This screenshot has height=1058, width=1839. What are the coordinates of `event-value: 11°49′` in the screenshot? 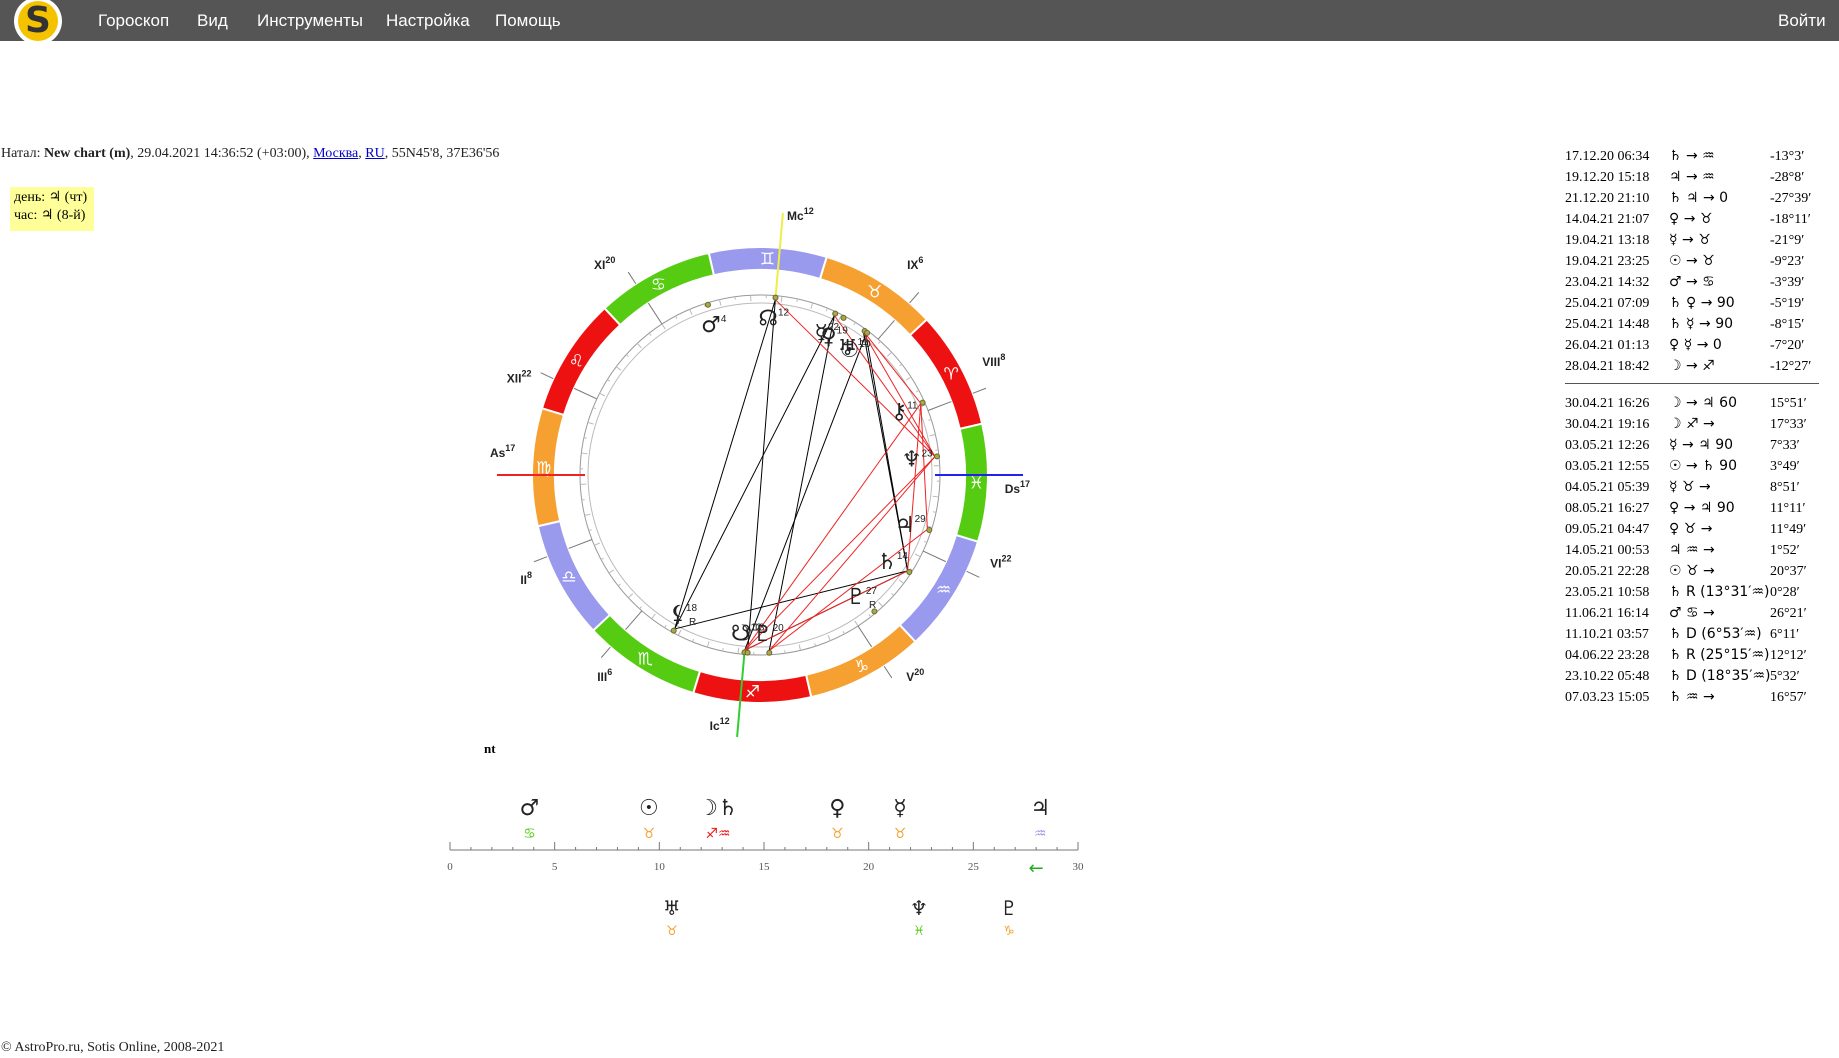 It's located at (1788, 529).